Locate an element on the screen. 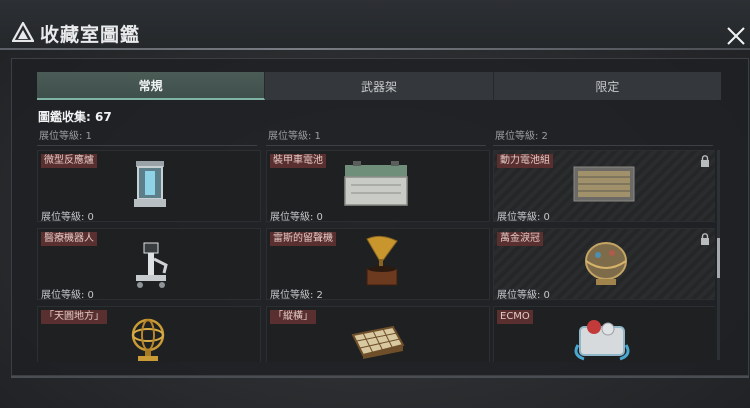  item-name: 裝甲車電池 is located at coordinates (298, 161).